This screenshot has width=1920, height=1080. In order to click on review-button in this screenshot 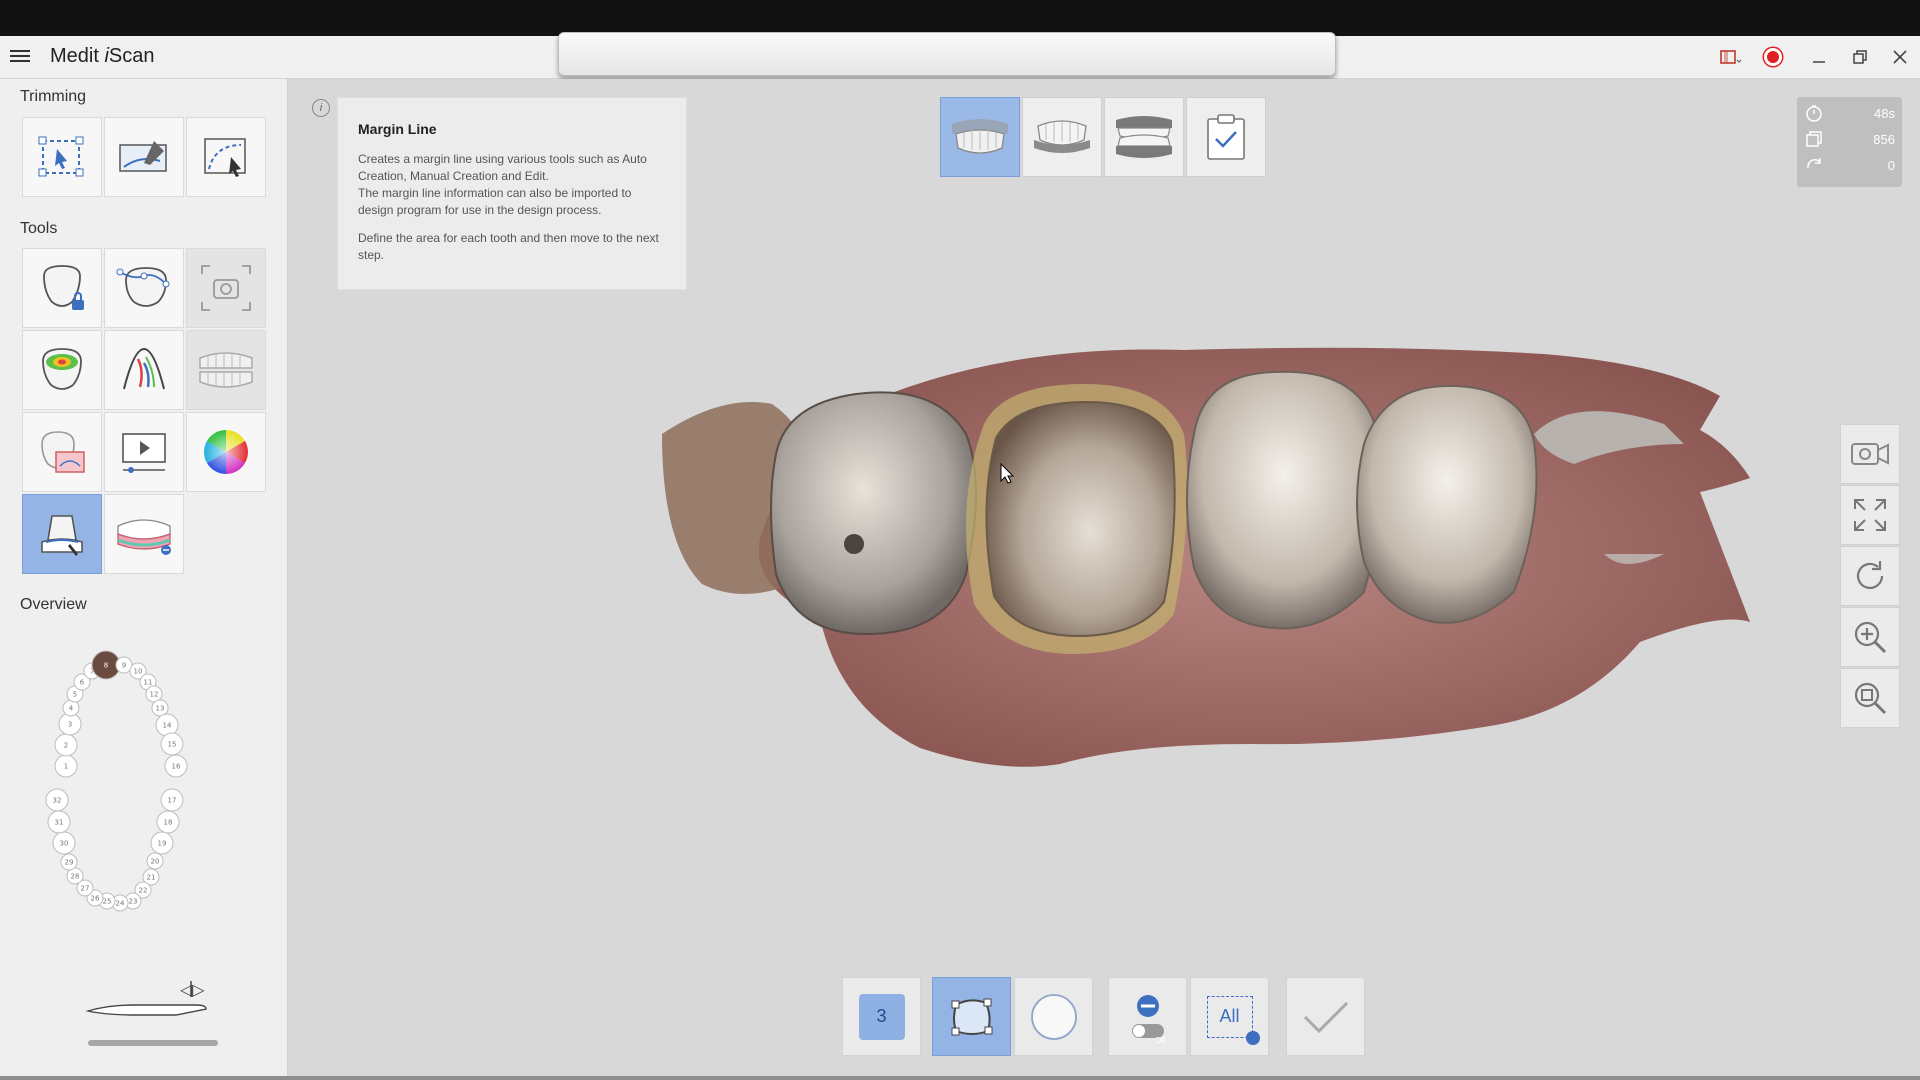, I will do `click(1226, 137)`.